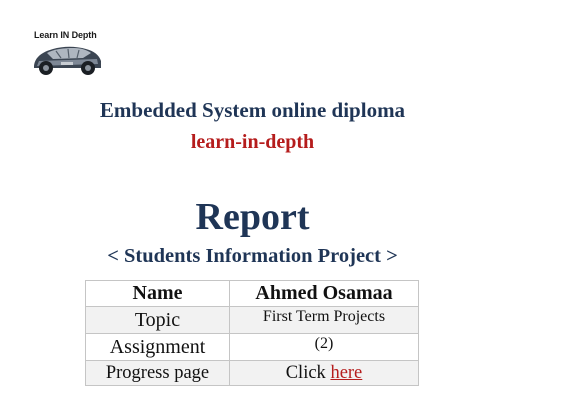 Image resolution: width=565 pixels, height=402 pixels. I want to click on progress-label: Progress page, so click(157, 373).